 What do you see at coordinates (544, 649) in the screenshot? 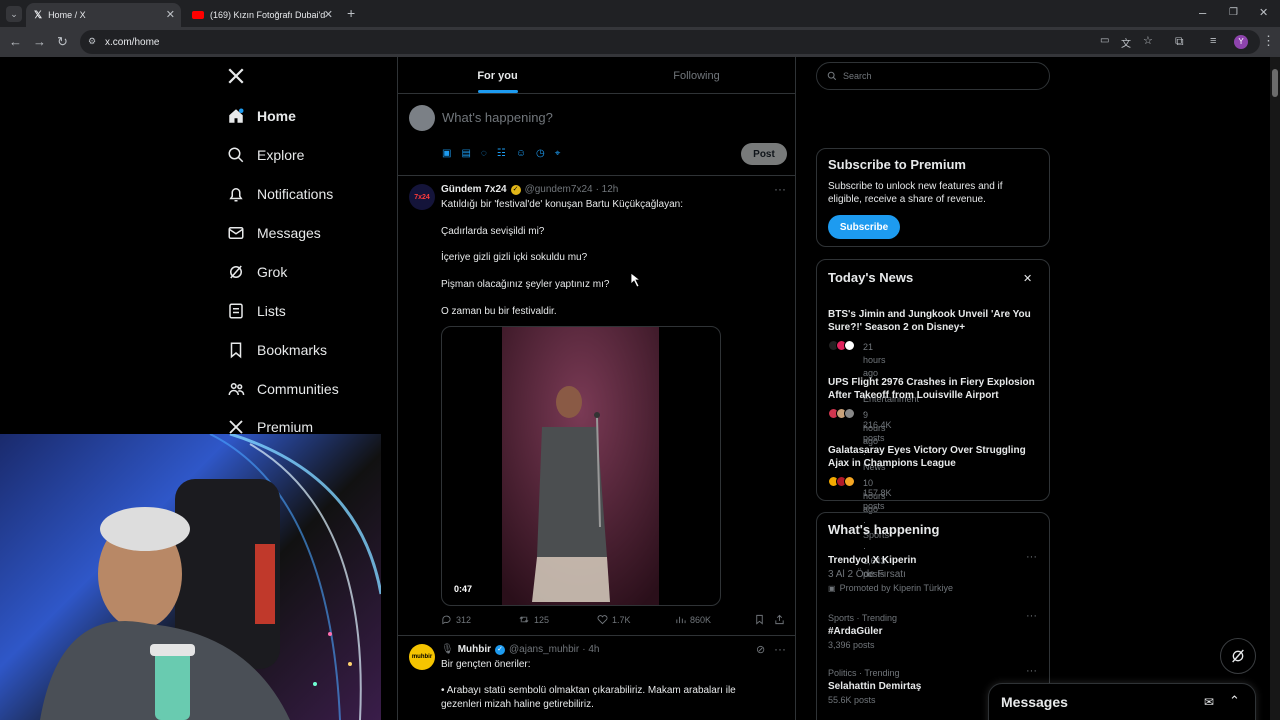
I see `author-handle: @ajans_muhbir` at bounding box center [544, 649].